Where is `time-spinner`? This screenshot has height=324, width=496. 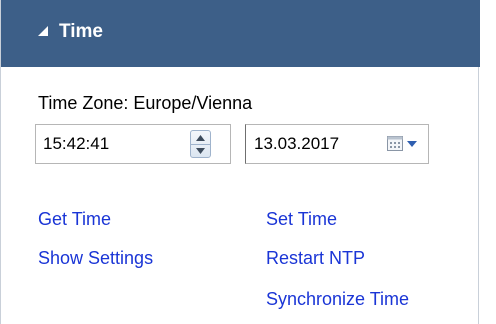
time-spinner is located at coordinates (200, 144).